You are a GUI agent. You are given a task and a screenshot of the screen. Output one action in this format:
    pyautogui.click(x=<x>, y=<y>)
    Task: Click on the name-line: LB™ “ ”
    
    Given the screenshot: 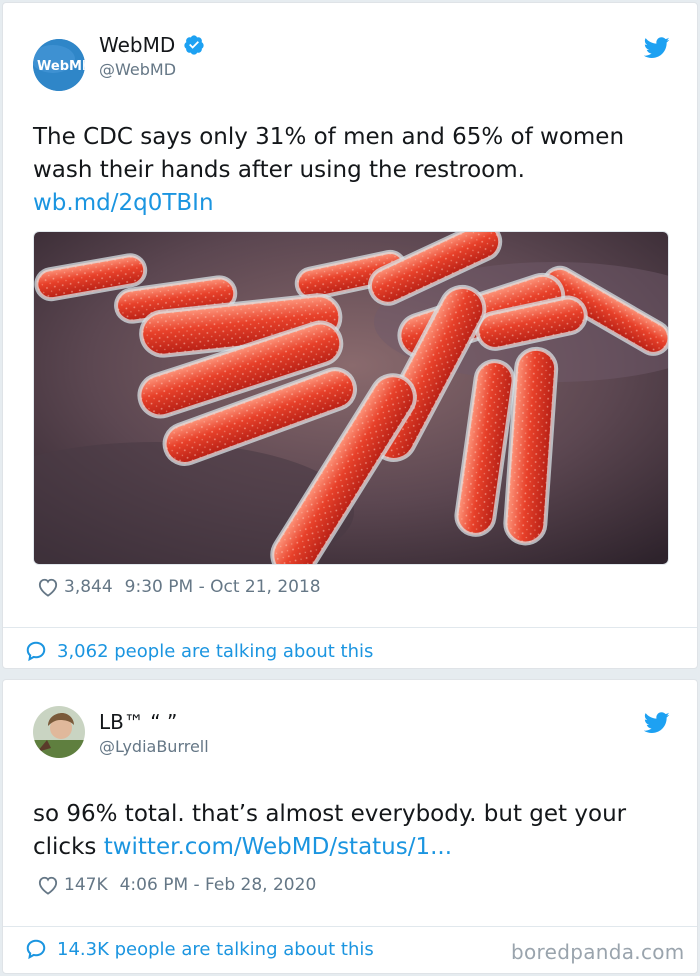 What is the action you would take?
    pyautogui.click(x=138, y=722)
    